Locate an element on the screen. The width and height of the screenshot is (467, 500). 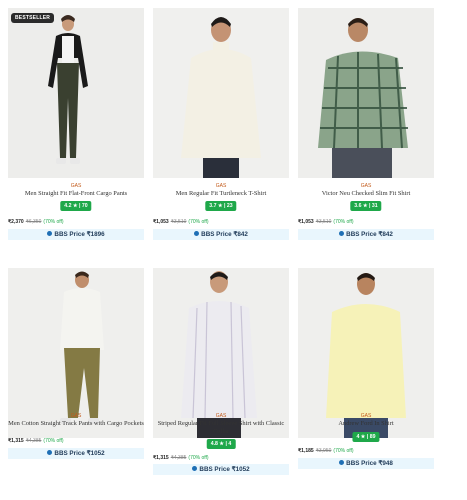
bestseller-badge: BESTSELLER is located at coordinates (33, 18).